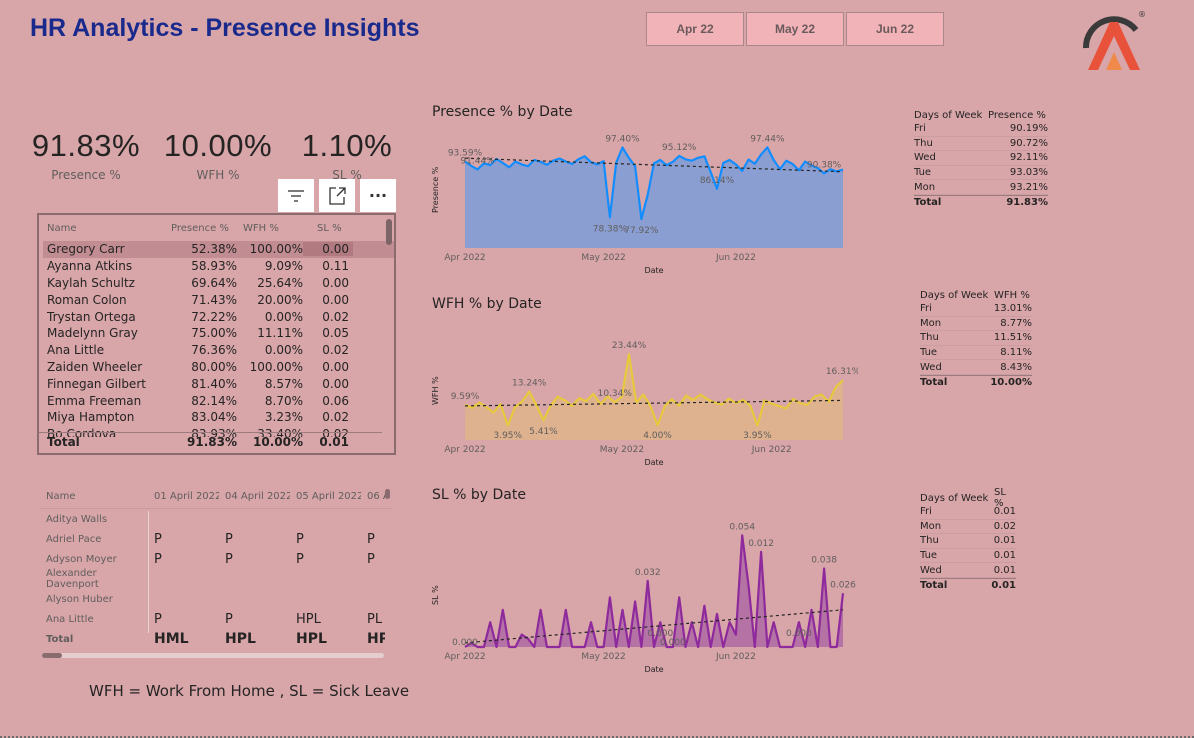 The width and height of the screenshot is (1194, 738). I want to click on weekday-table-header: Days of Week Presence %, so click(981, 115).